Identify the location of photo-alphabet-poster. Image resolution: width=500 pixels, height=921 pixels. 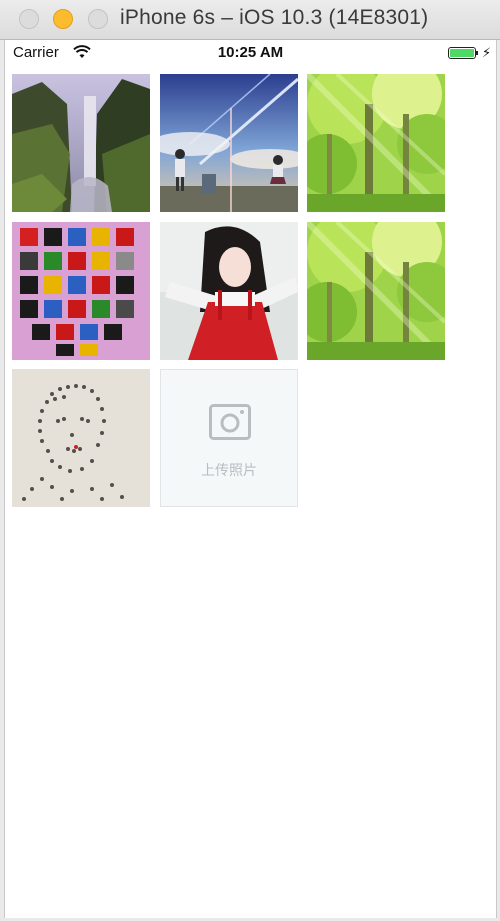
(81, 291).